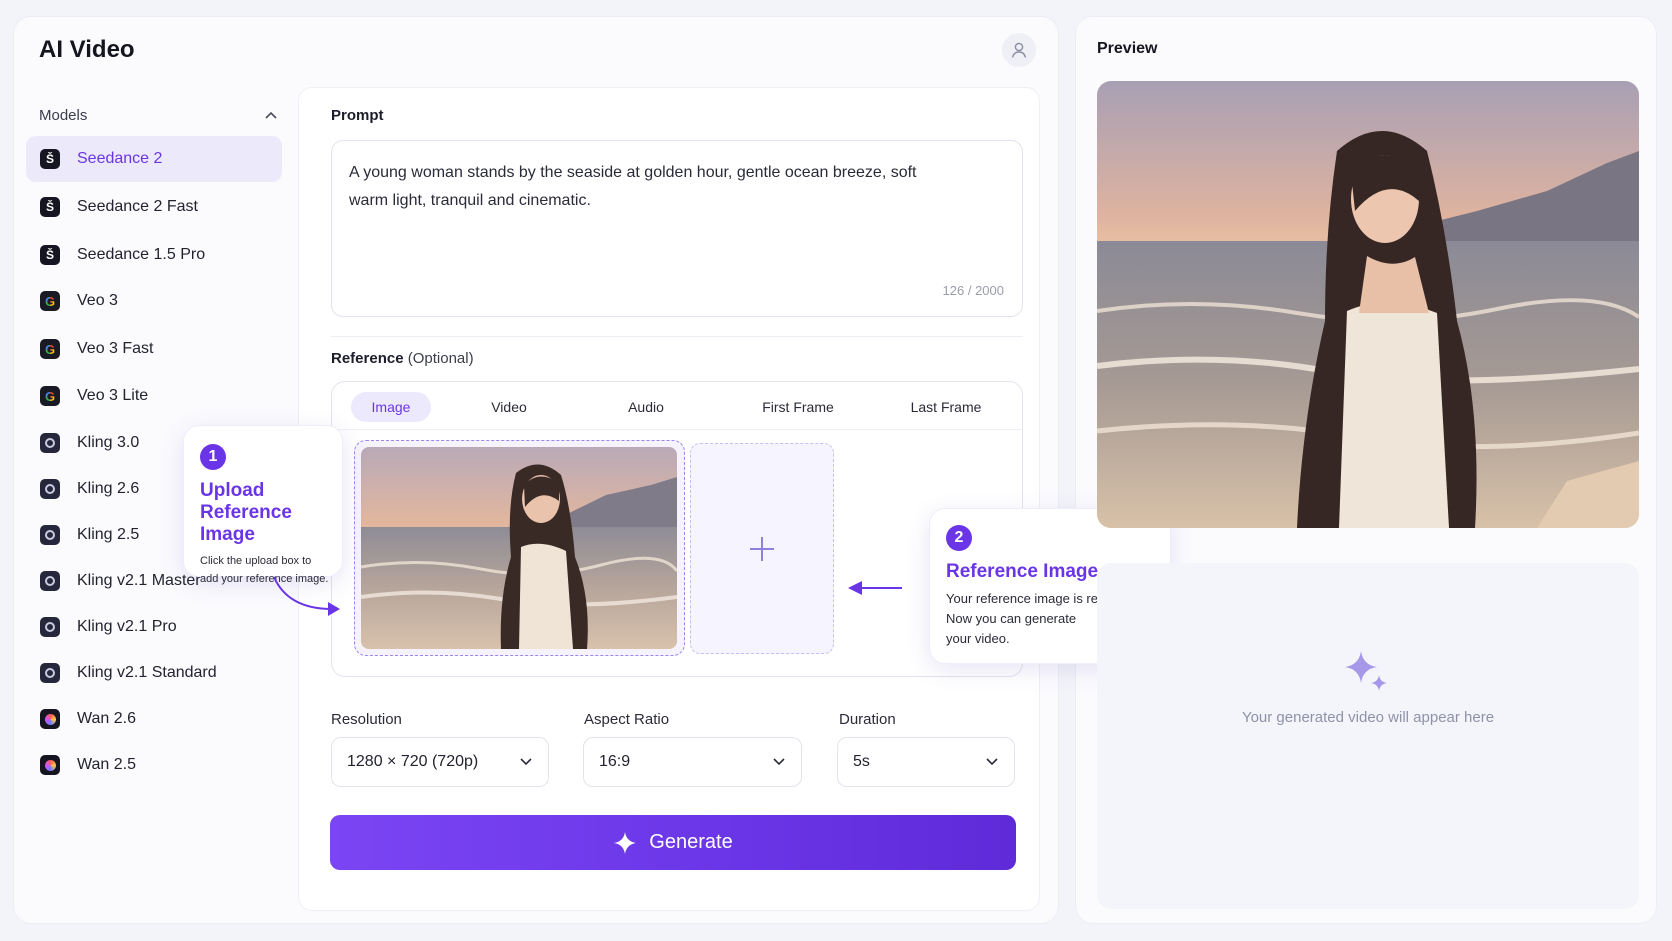 Image resolution: width=1672 pixels, height=941 pixels. What do you see at coordinates (106, 764) in the screenshot?
I see `sidebar-item-label: Wan 2.5` at bounding box center [106, 764].